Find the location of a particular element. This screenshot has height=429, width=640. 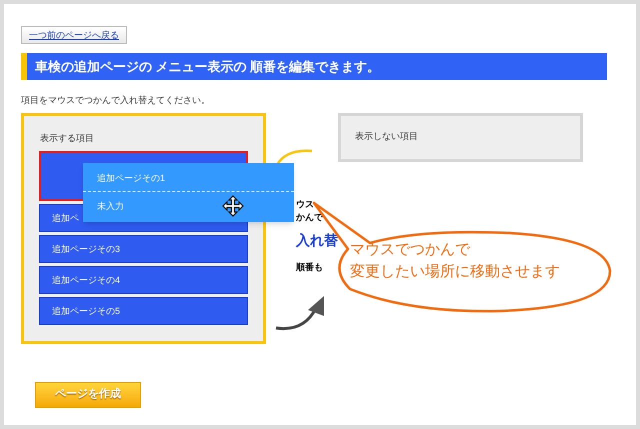

instruction-text: 項目をマウスでつかんで入れ替えてください。 is located at coordinates (116, 100).